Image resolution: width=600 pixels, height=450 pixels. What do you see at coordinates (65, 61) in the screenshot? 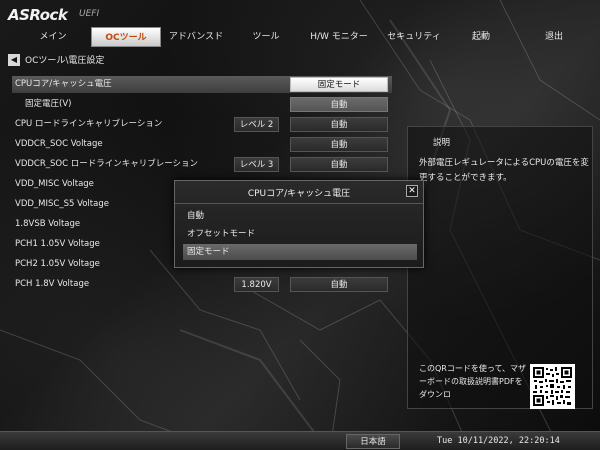
I see `breadcrumb-path: OCツール\電圧設定` at bounding box center [65, 61].